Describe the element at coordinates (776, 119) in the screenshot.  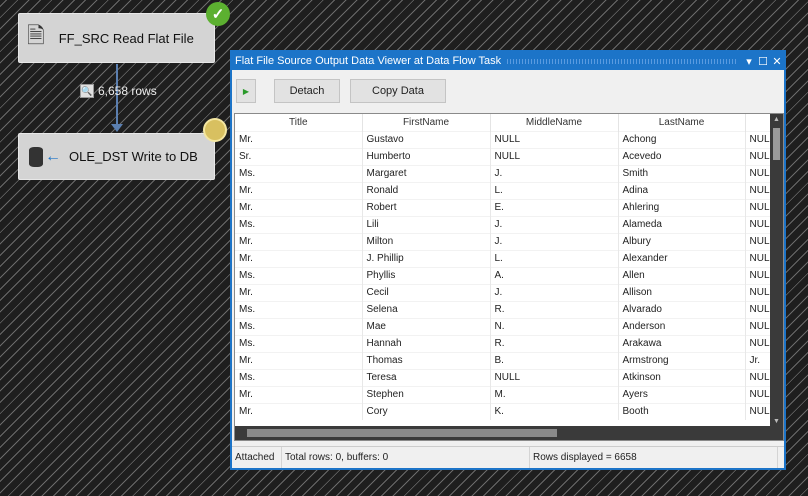
I see `scroll-up-icon: ▲` at that location.